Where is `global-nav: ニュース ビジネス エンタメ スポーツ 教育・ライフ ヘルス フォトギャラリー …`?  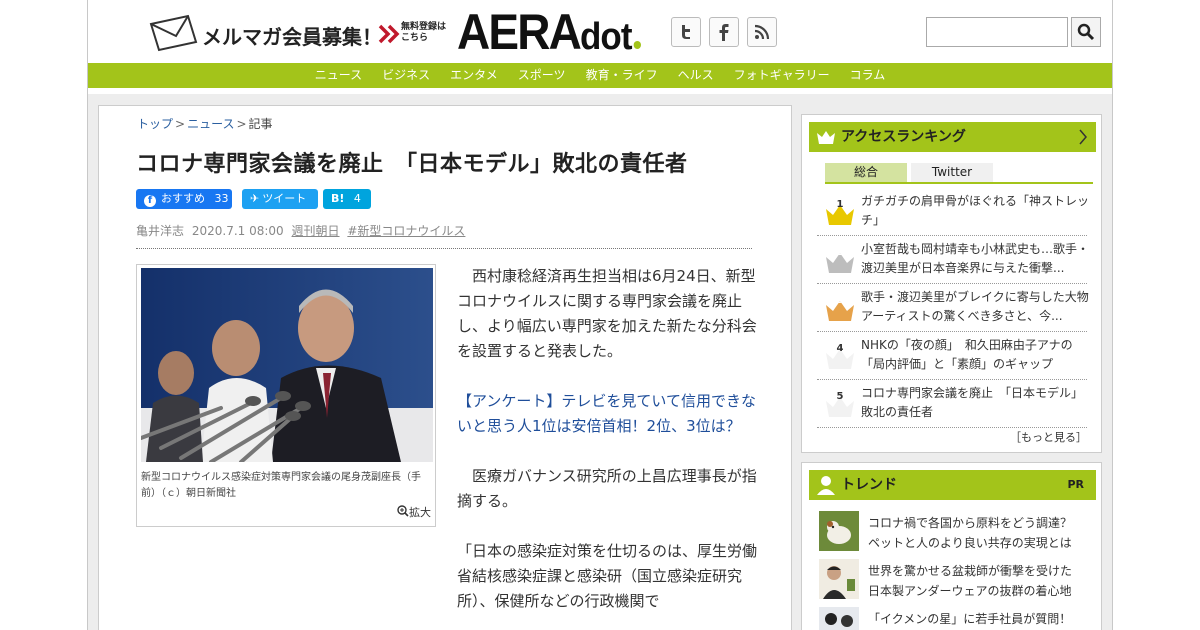 global-nav: ニュース ビジネス エンタメ スポーツ 教育・ライフ ヘルス フォトギャラリー … is located at coordinates (600, 75).